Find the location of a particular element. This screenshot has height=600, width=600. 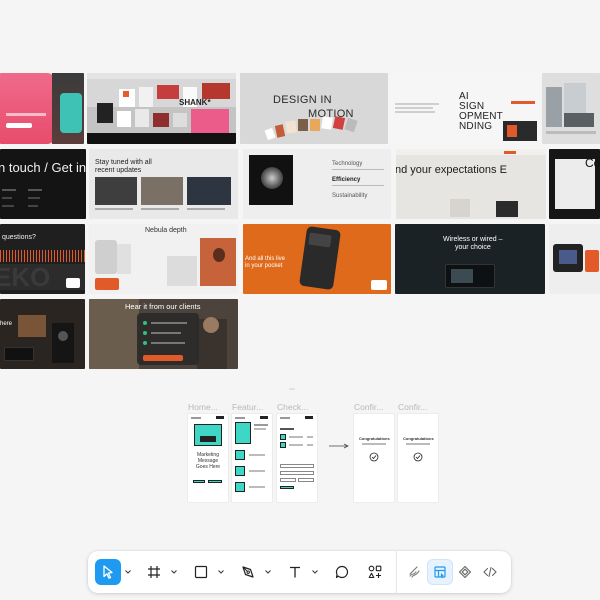

tile-ai-design-text: AI SIGN OPMENT NDING is located at coordinates (481, 112).